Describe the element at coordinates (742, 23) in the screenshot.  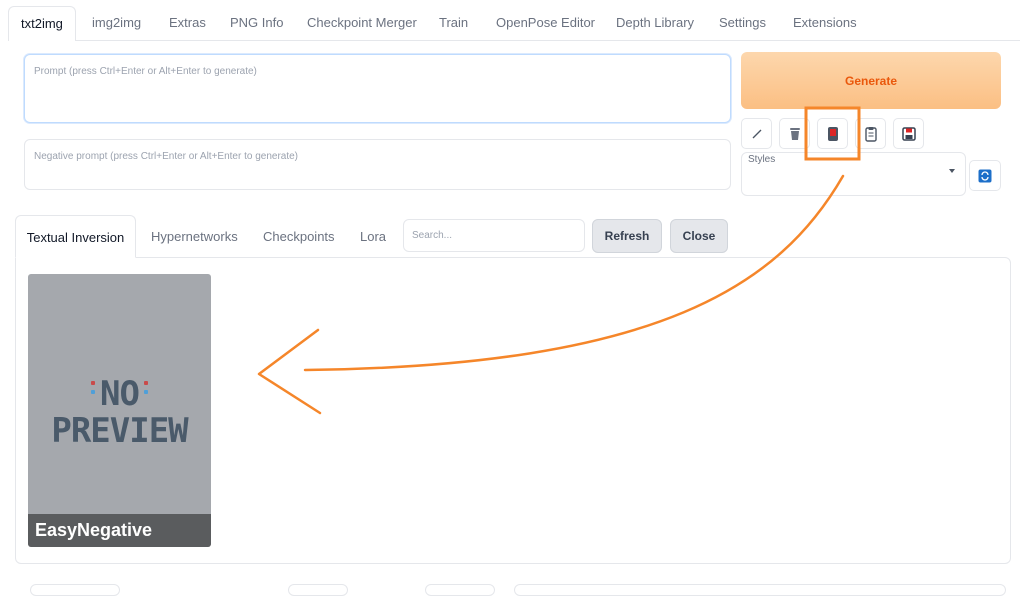
I see `tab-settings: Settings` at that location.